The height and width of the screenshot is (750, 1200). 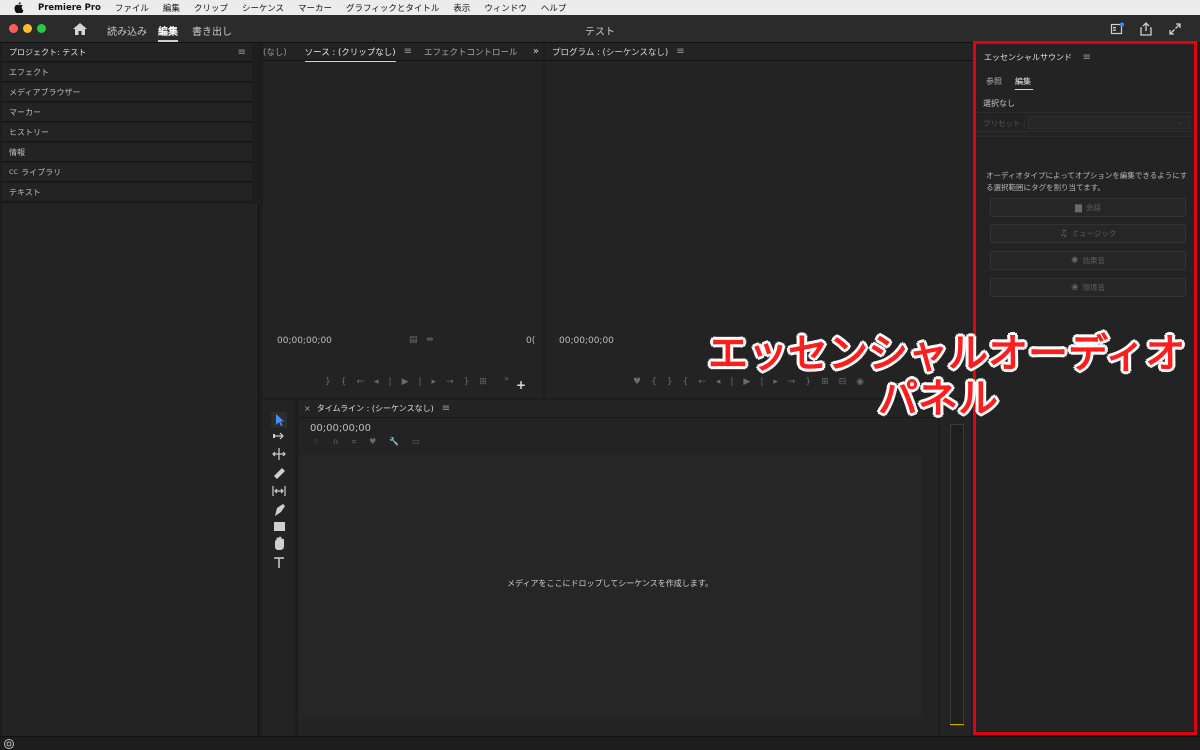 What do you see at coordinates (471, 52) in the screenshot?
I see `tab-effect-controls: エフェクトコントロール` at bounding box center [471, 52].